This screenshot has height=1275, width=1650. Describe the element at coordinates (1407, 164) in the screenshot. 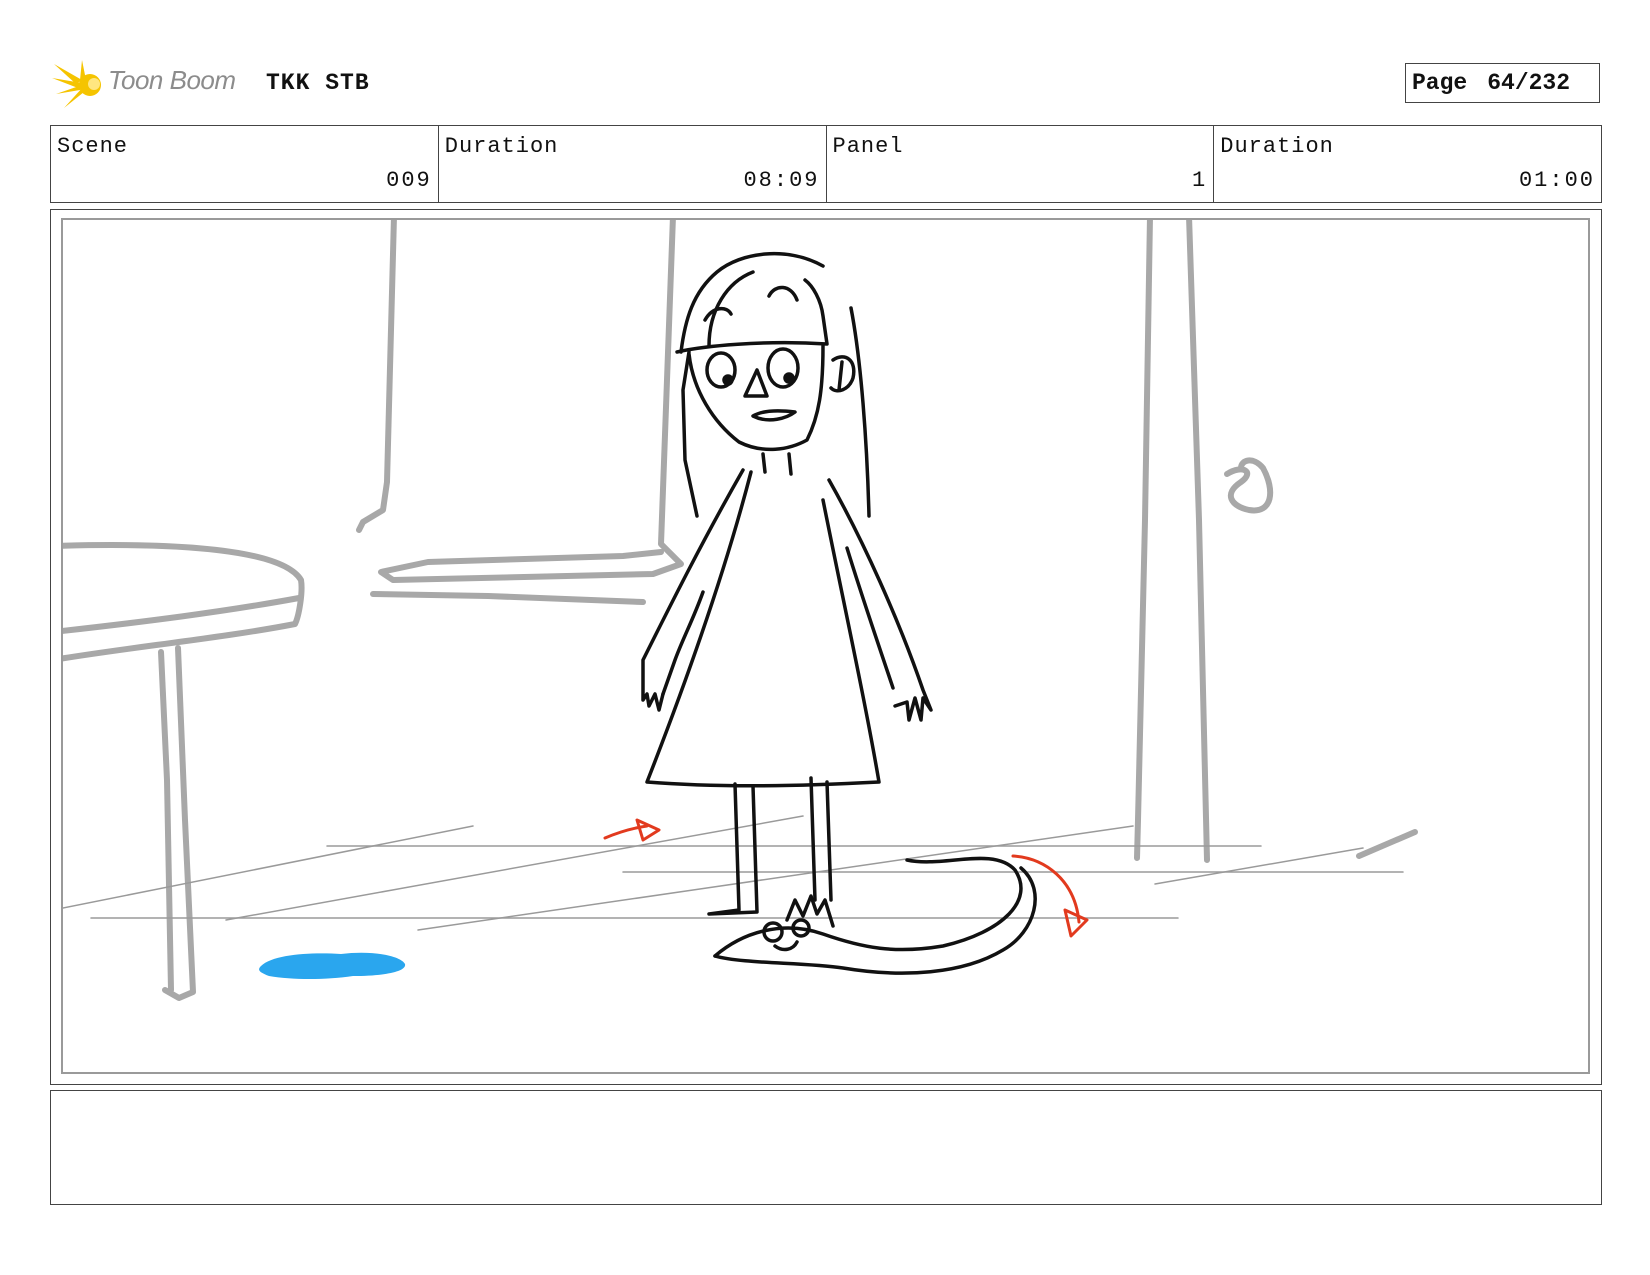

I see `panel-duration-cell: Duration 01:00` at that location.